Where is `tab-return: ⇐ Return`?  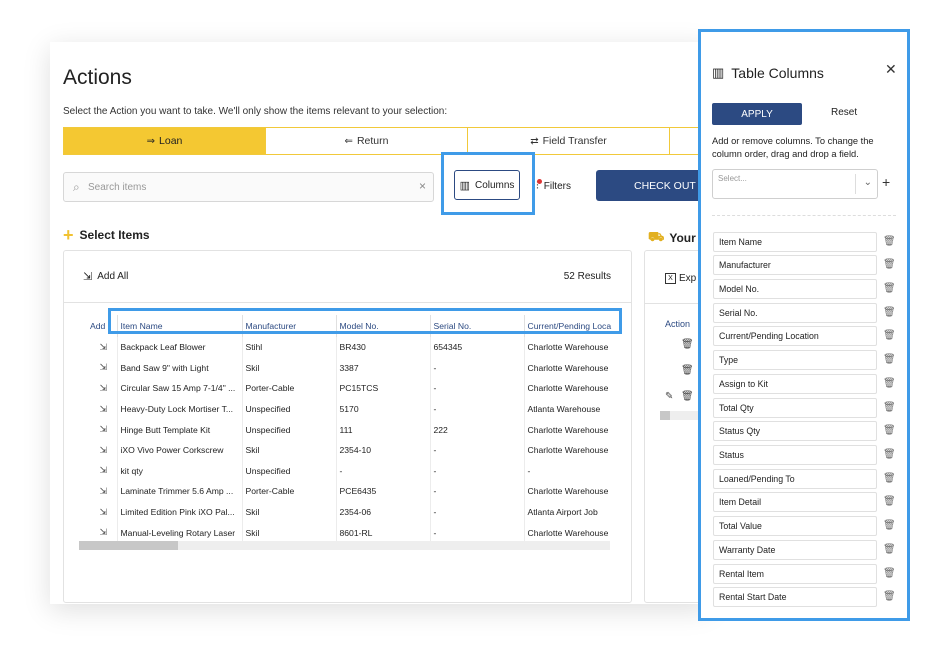 tab-return: ⇐ Return is located at coordinates (367, 141).